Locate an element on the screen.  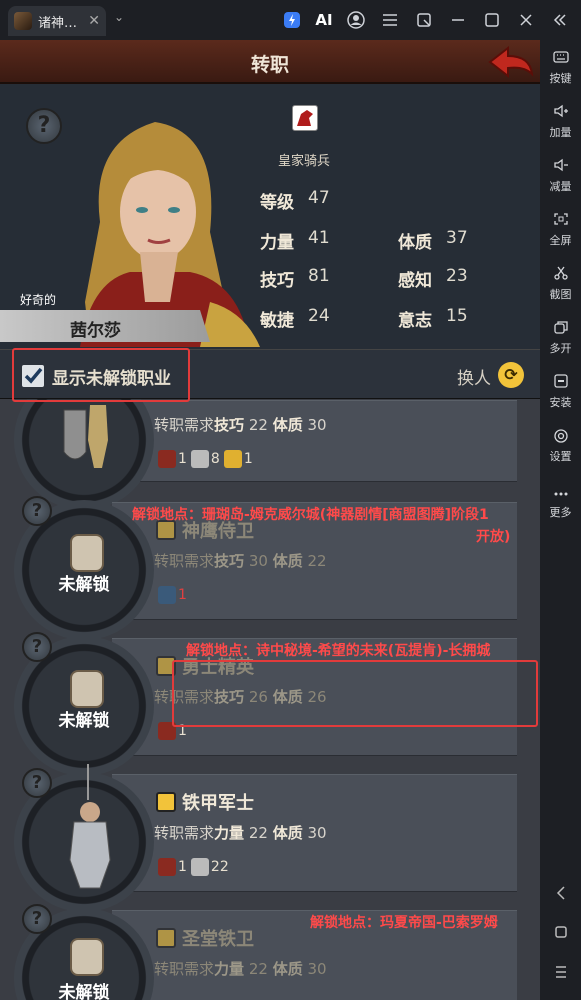
unlock-location-note: 解锁地点：诗中秘境-希望的未来(瓦提肯)-长拥城 is located at coordinates (338, 651).